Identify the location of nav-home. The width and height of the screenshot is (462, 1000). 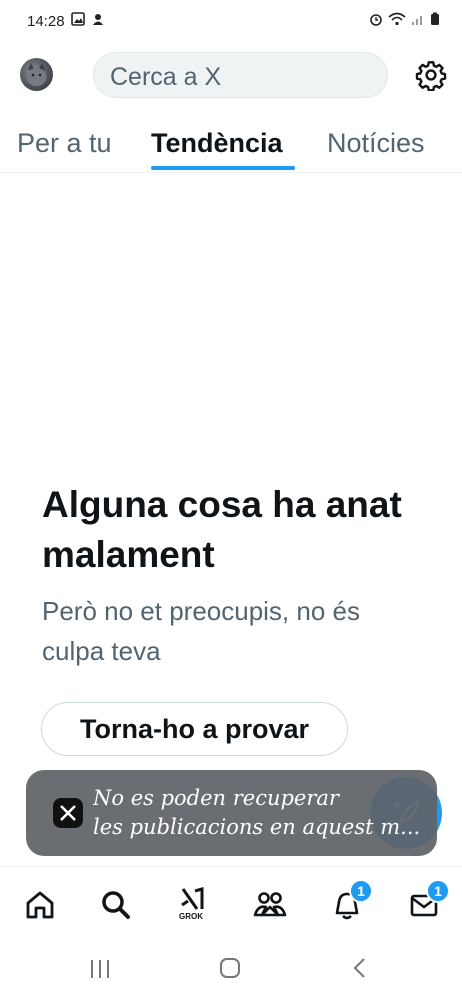
(40, 905).